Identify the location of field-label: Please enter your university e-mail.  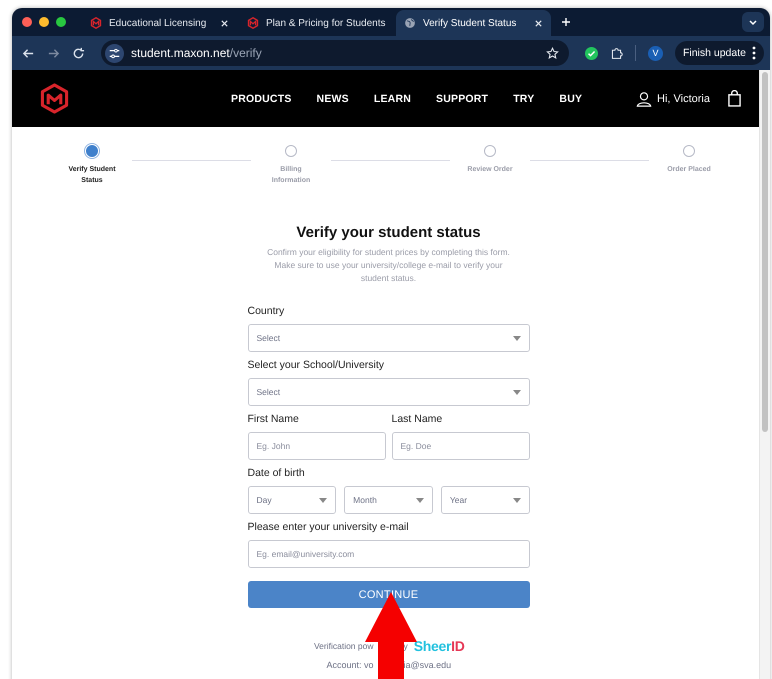
(329, 527).